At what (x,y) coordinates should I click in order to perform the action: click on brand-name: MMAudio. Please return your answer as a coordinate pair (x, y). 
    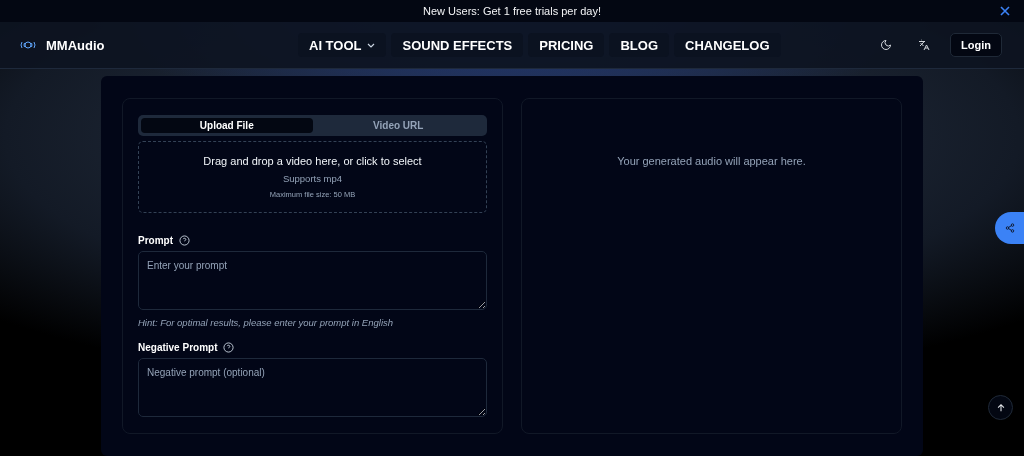
    Looking at the image, I should click on (75, 45).